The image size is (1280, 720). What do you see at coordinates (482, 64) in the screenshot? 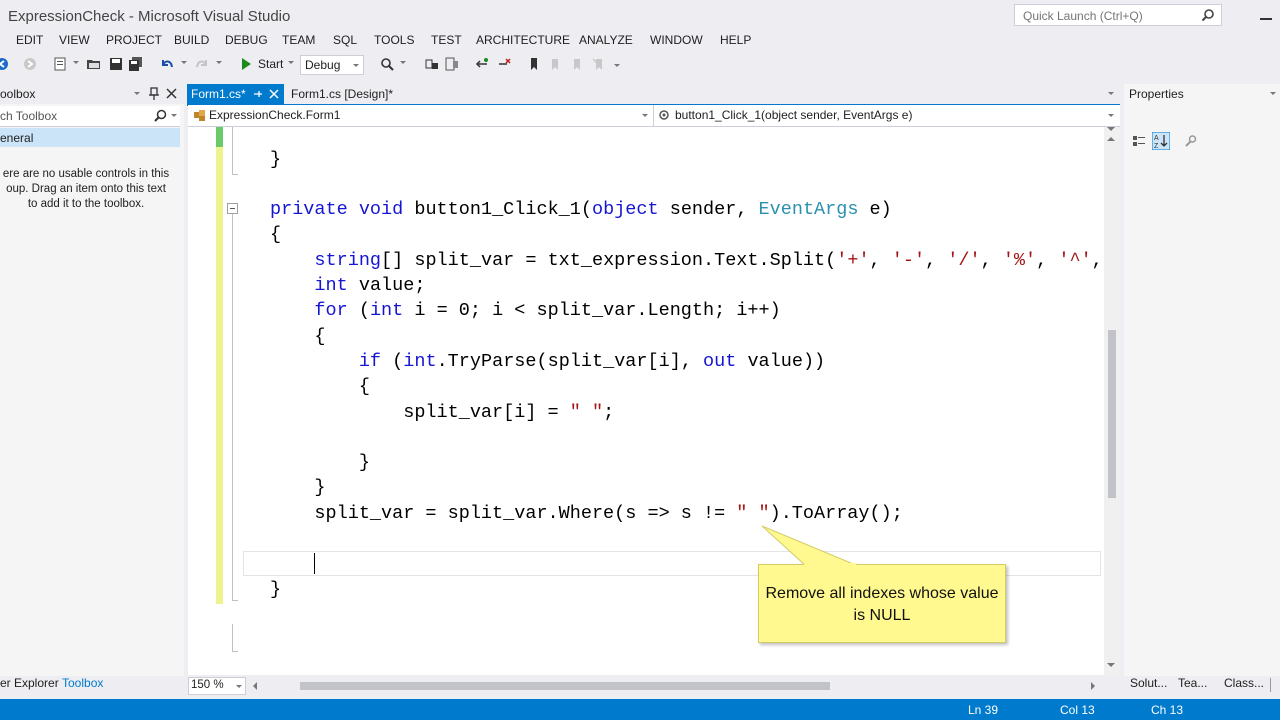
I see `step-back-icon` at bounding box center [482, 64].